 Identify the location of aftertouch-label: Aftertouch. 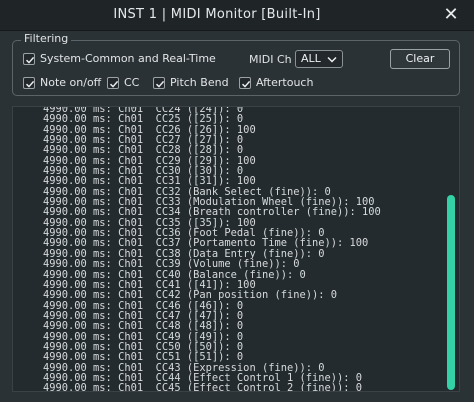
(285, 82).